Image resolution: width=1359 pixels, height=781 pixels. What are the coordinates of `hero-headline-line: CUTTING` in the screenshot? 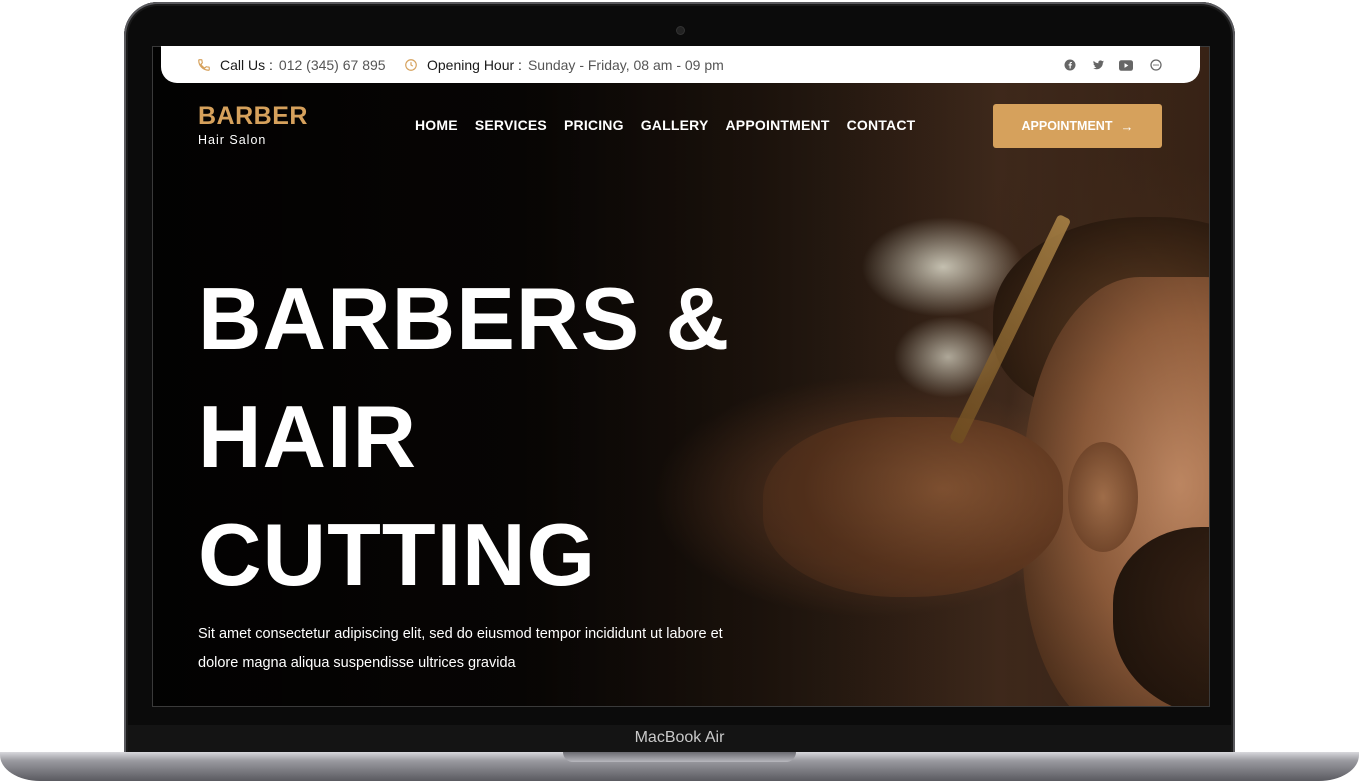 It's located at (397, 554).